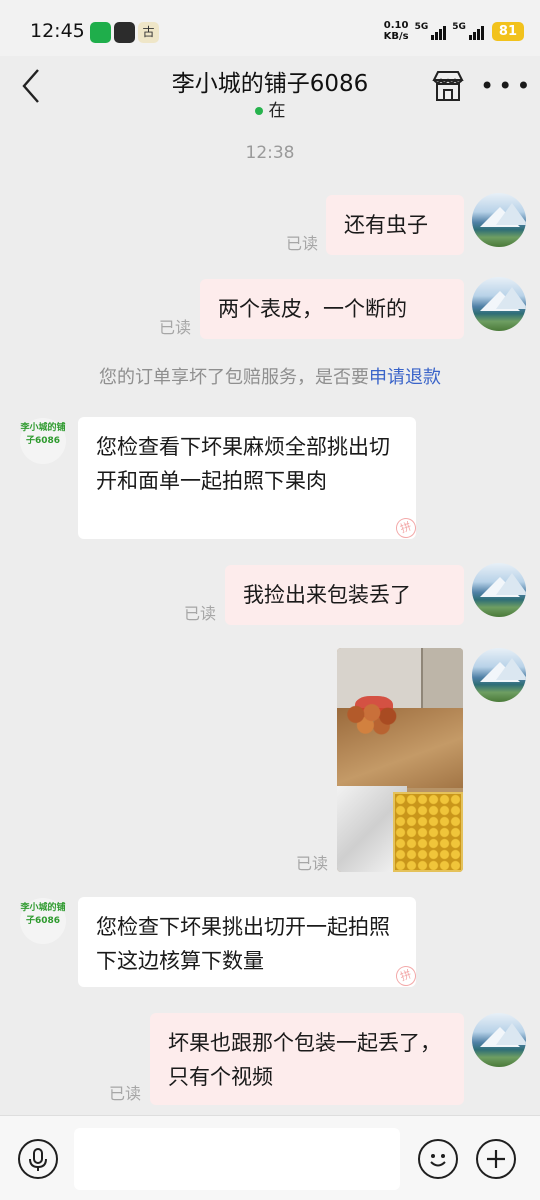 This screenshot has width=540, height=1200. What do you see at coordinates (100, 32) in the screenshot?
I see `music-app-icon` at bounding box center [100, 32].